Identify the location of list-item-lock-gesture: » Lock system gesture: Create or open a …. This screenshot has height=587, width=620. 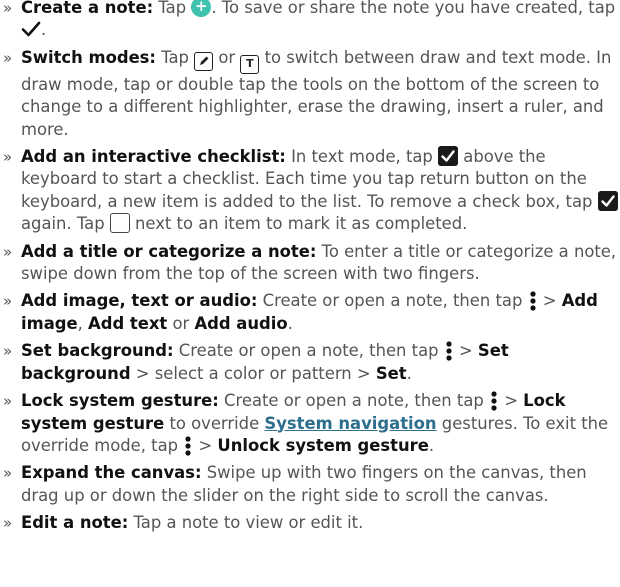
(306, 423).